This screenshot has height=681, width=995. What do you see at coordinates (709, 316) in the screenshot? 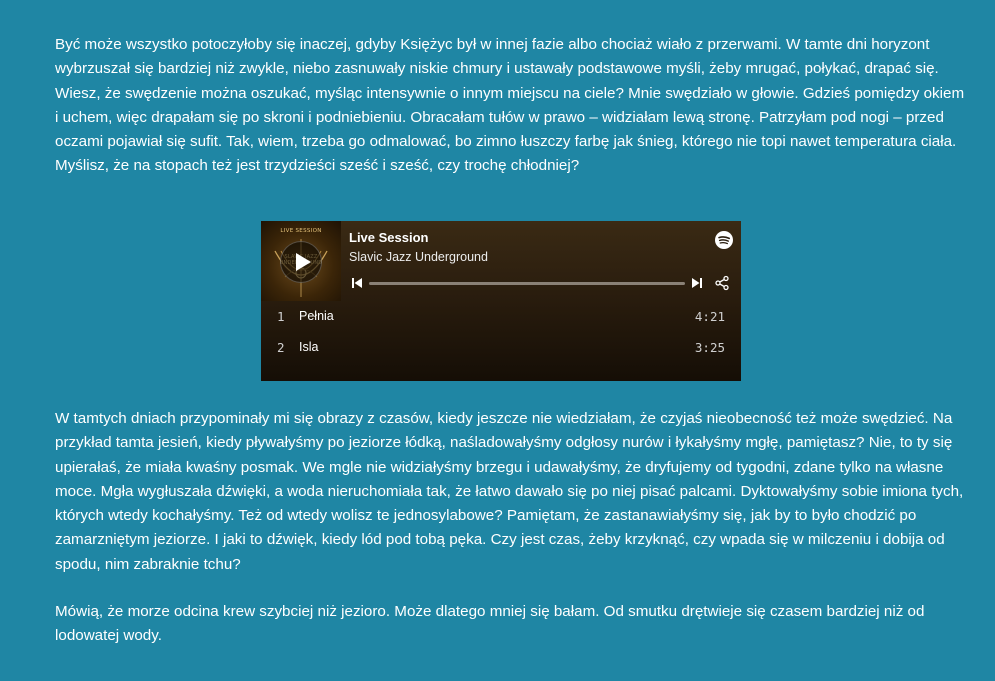
I see `track-duration: 4:21` at bounding box center [709, 316].